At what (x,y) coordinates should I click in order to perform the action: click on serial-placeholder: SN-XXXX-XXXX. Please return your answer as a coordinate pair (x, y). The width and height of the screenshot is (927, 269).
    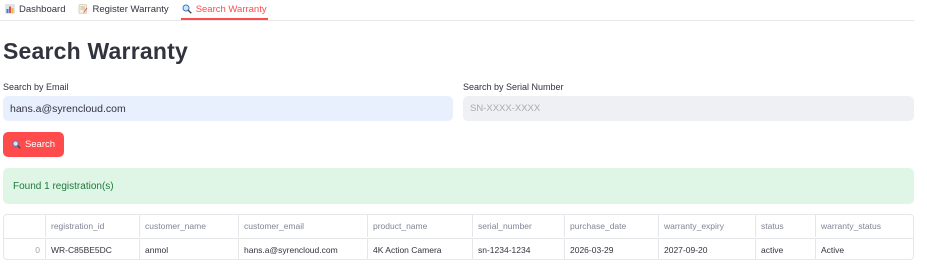
    Looking at the image, I should click on (505, 108).